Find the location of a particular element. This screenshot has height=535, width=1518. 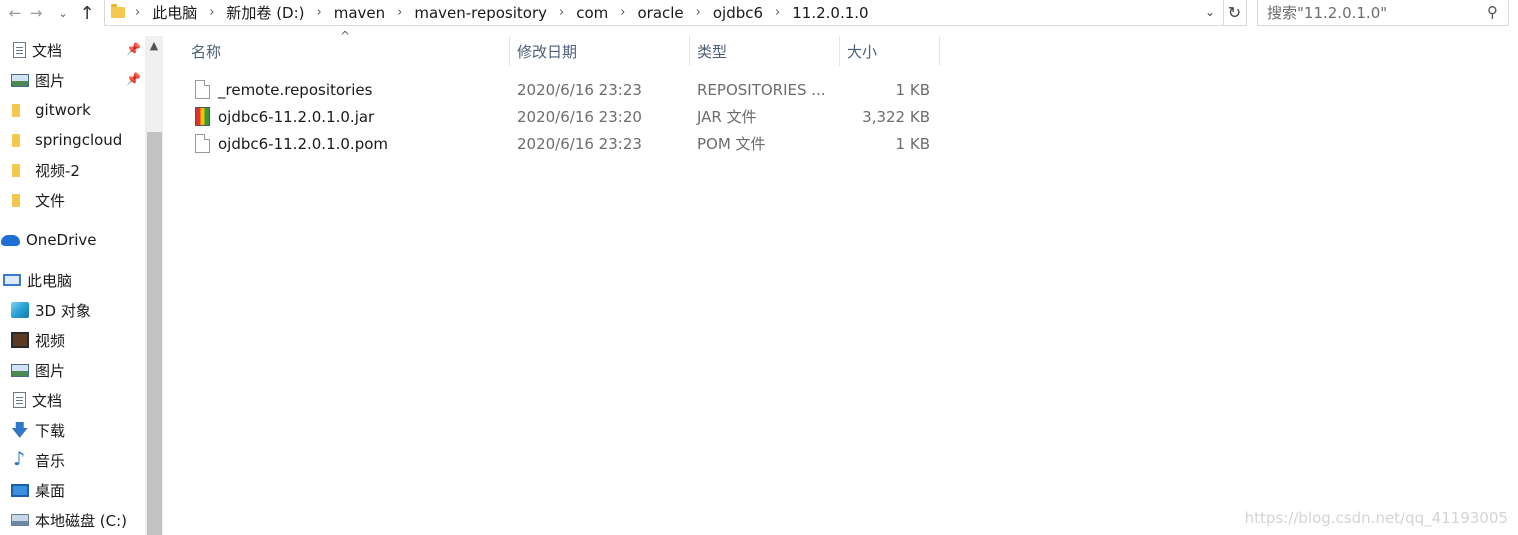

sidebar-item-label: 音乐 is located at coordinates (50, 460).